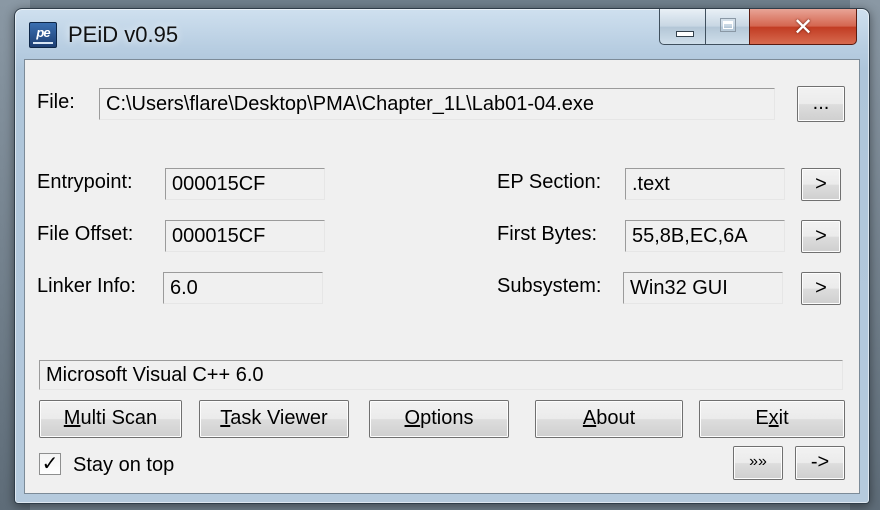 The image size is (880, 510). What do you see at coordinates (547, 234) in the screenshot?
I see `first-bytes-label: First Bytes:` at bounding box center [547, 234].